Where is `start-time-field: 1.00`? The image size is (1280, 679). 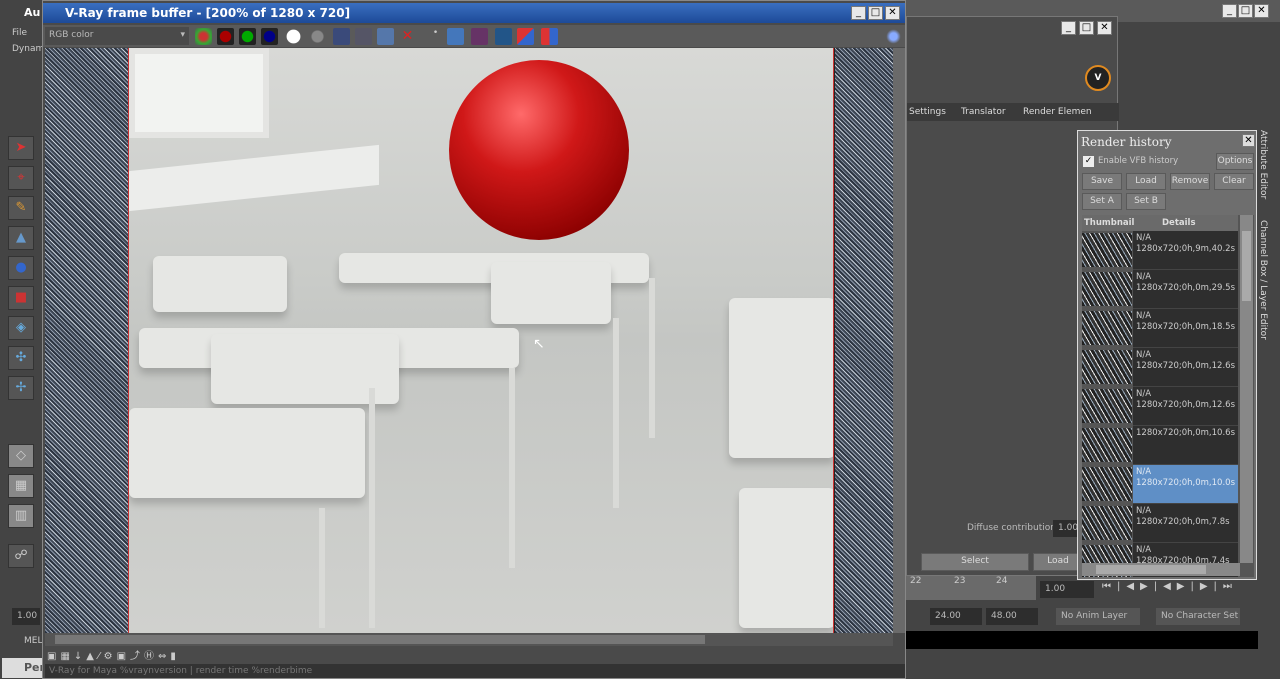
start-time-field: 1.00 is located at coordinates (26, 616).